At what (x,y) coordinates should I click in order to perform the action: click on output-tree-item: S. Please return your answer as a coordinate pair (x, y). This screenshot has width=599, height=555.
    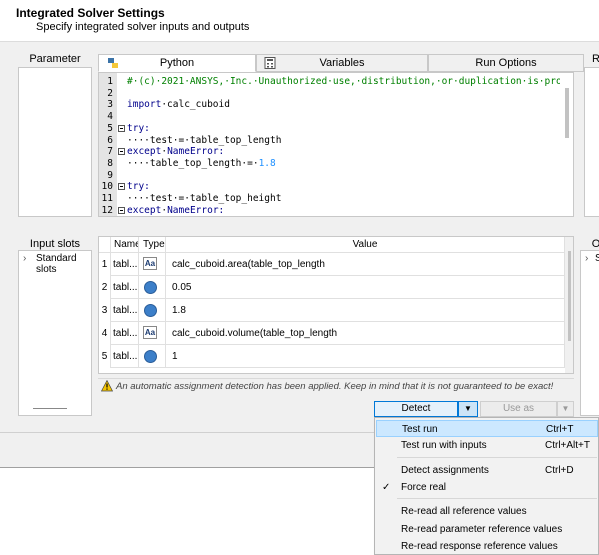
    Looking at the image, I should click on (597, 258).